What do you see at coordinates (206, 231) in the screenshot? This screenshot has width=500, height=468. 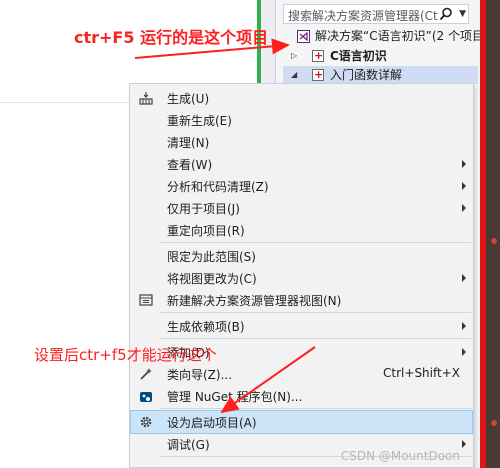 I see `menu-label: 重定向项目(R)` at bounding box center [206, 231].